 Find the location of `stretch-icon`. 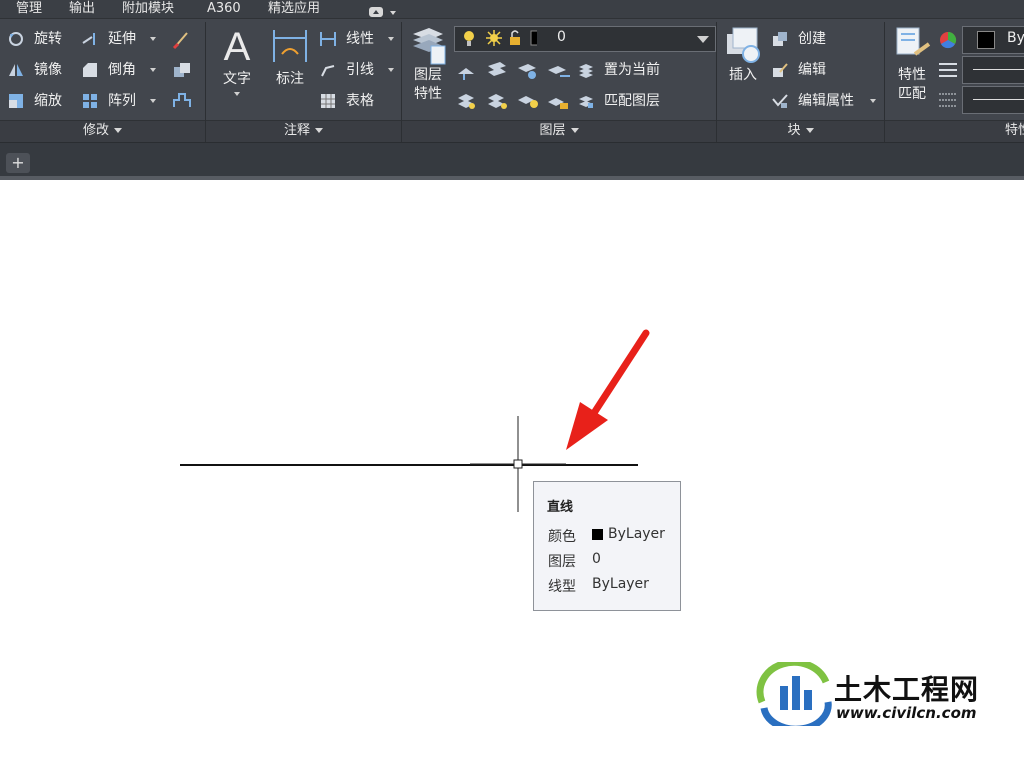

stretch-icon is located at coordinates (182, 100).